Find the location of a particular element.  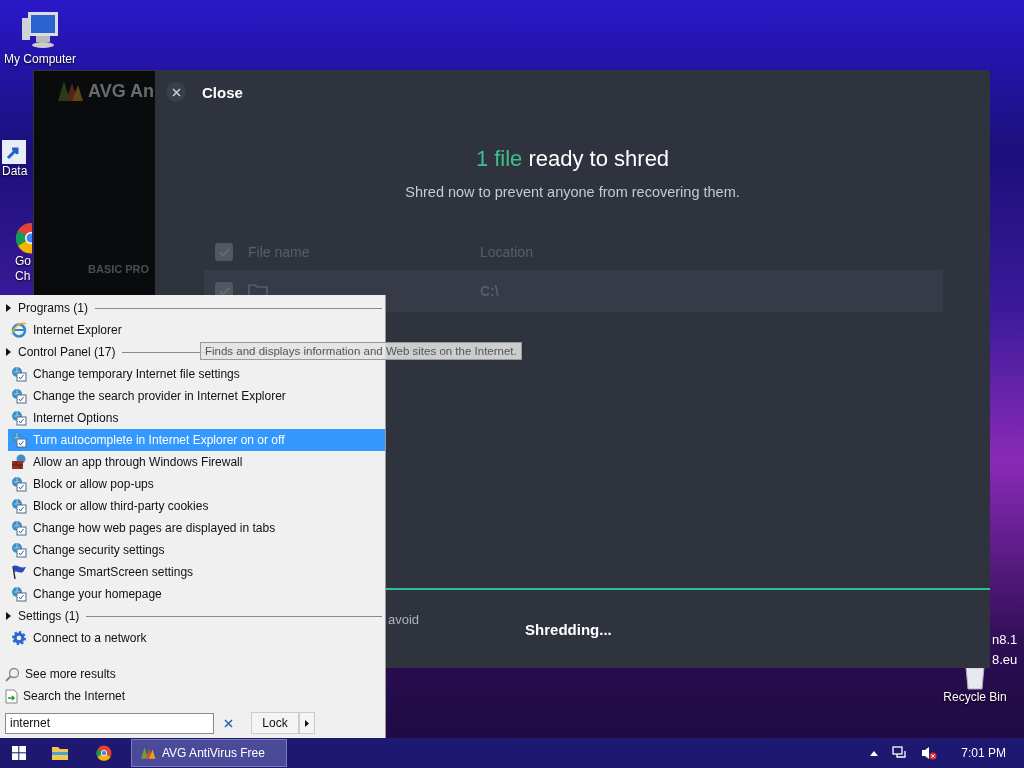

power-options-button is located at coordinates (307, 723).